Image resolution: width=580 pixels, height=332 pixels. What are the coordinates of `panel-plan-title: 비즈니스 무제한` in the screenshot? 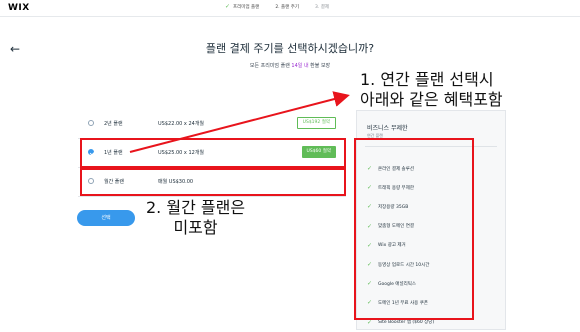 It's located at (387, 128).